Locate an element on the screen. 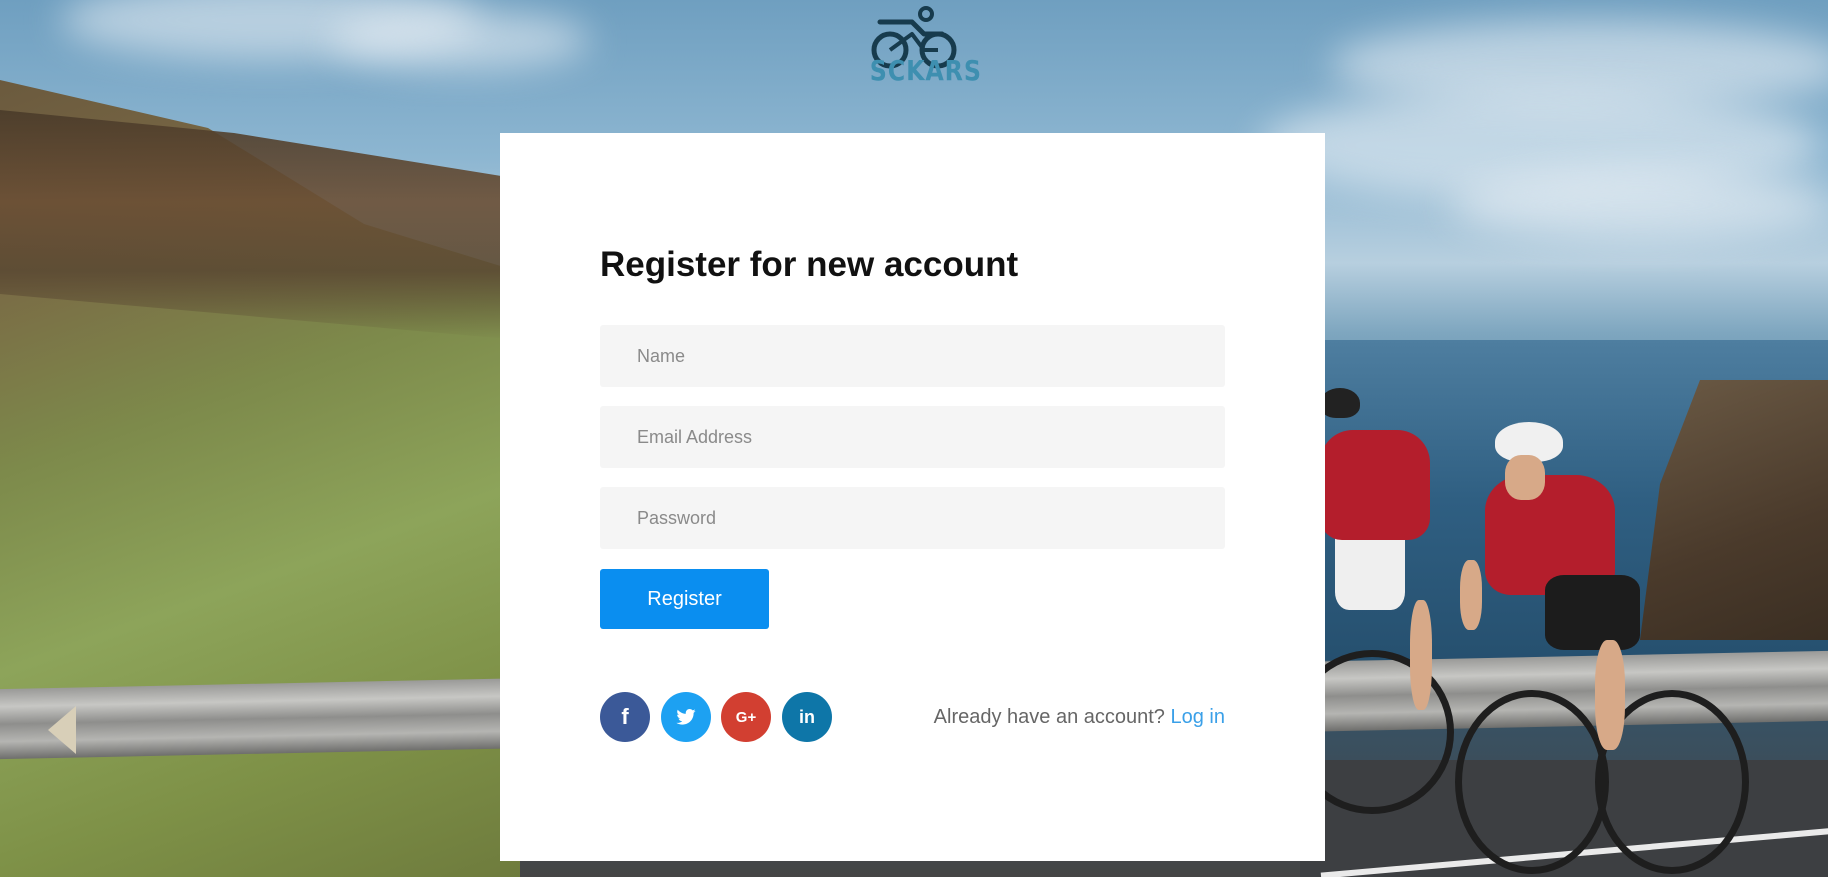 The image size is (1828, 877). google-plus-button: G+ is located at coordinates (746, 717).